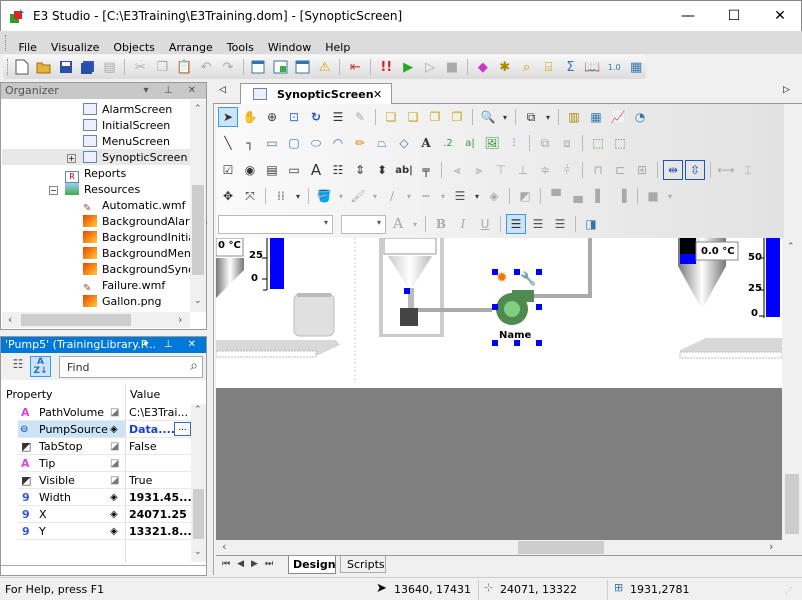 The image size is (802, 600). Describe the element at coordinates (404, 143) in the screenshot. I see `freeform-icon: ◇` at that location.